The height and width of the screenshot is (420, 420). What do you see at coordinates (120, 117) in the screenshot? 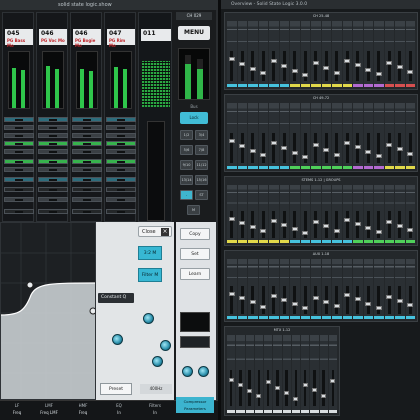
I see `channel-strip: 047 PG Rim Mo` at bounding box center [120, 117].